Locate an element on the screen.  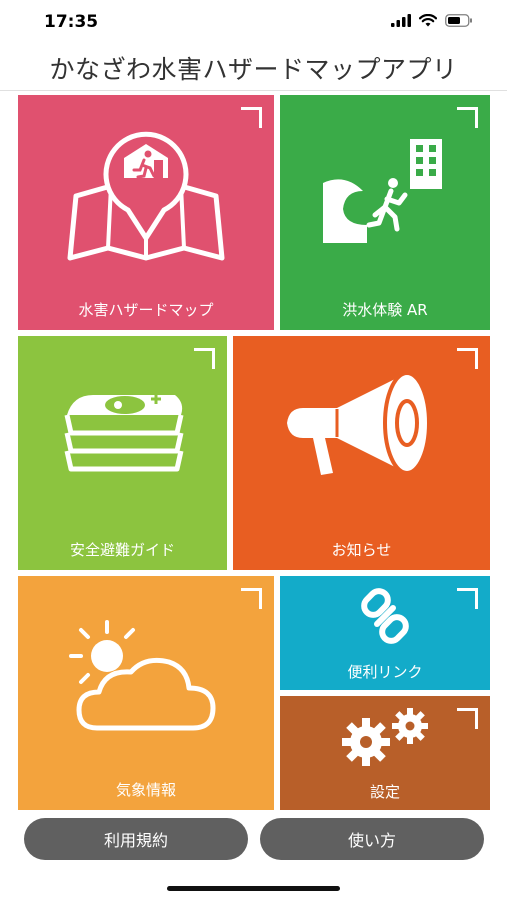
battery-icon is located at coordinates (458, 20).